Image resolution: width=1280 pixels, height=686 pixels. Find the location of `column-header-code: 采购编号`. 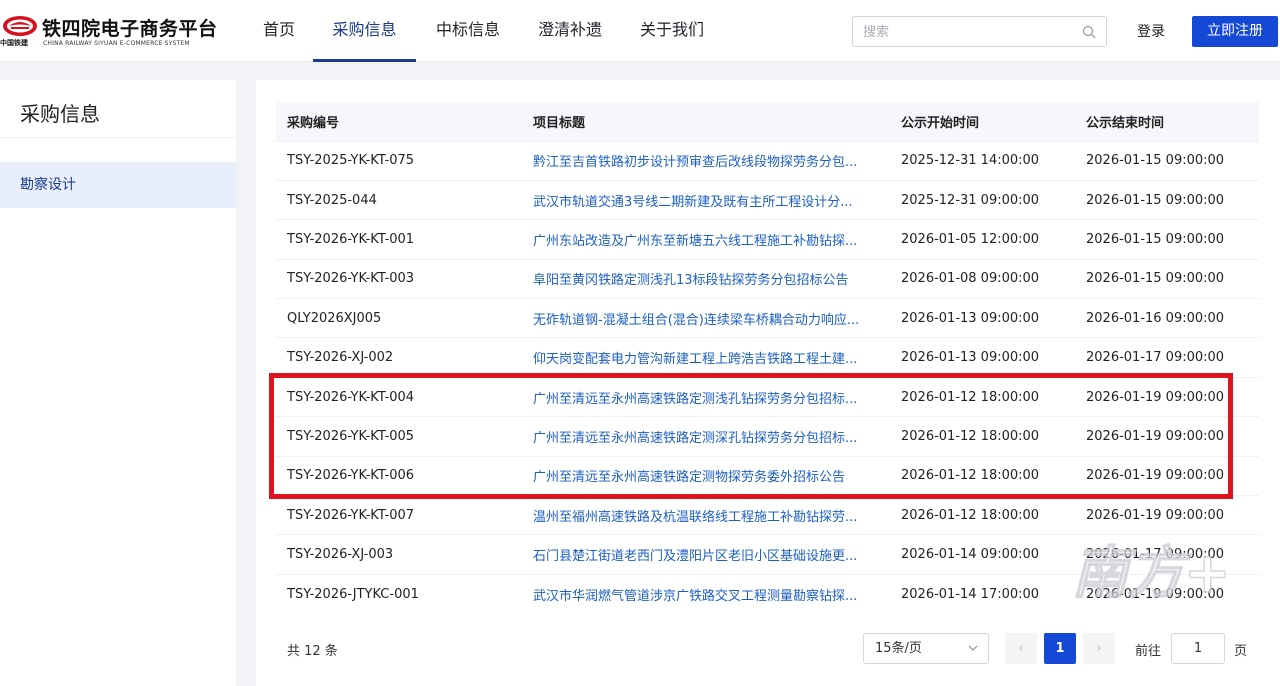

column-header-code: 采购编号 is located at coordinates (399, 121).